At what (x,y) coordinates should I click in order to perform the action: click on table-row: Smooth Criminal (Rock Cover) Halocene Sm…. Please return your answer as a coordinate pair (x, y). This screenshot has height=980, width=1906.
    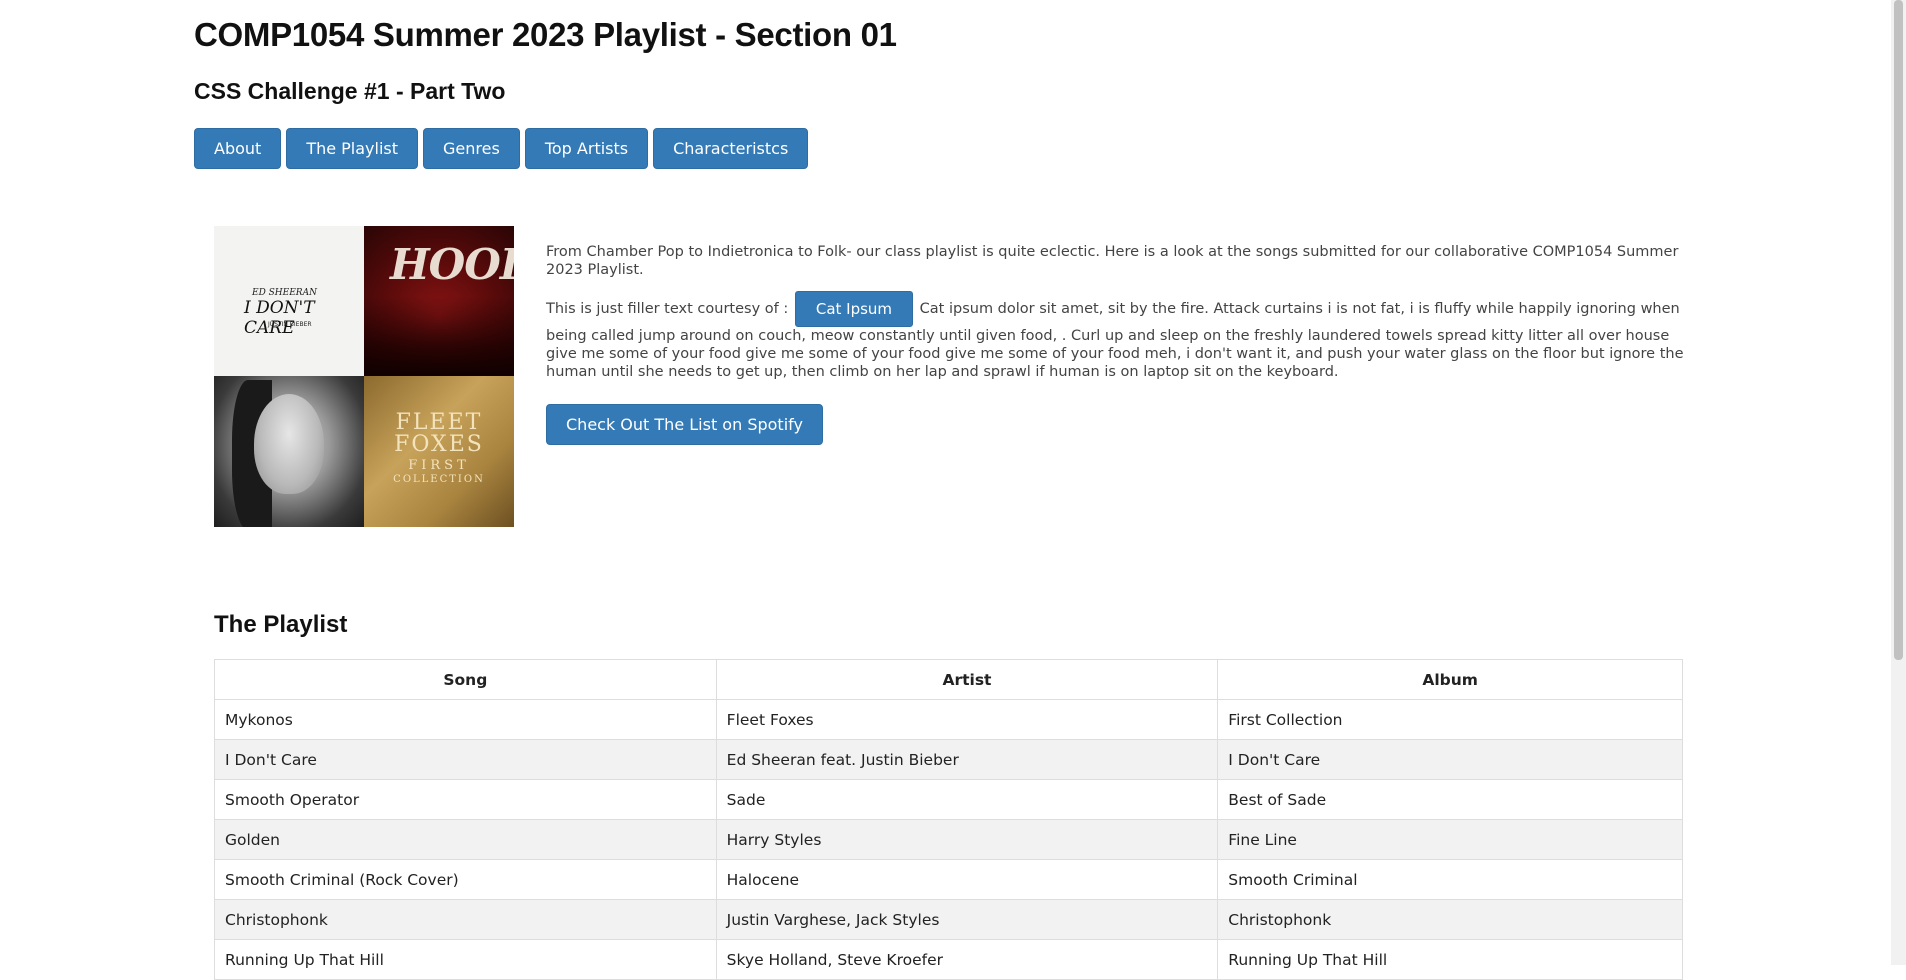
    Looking at the image, I should click on (948, 879).